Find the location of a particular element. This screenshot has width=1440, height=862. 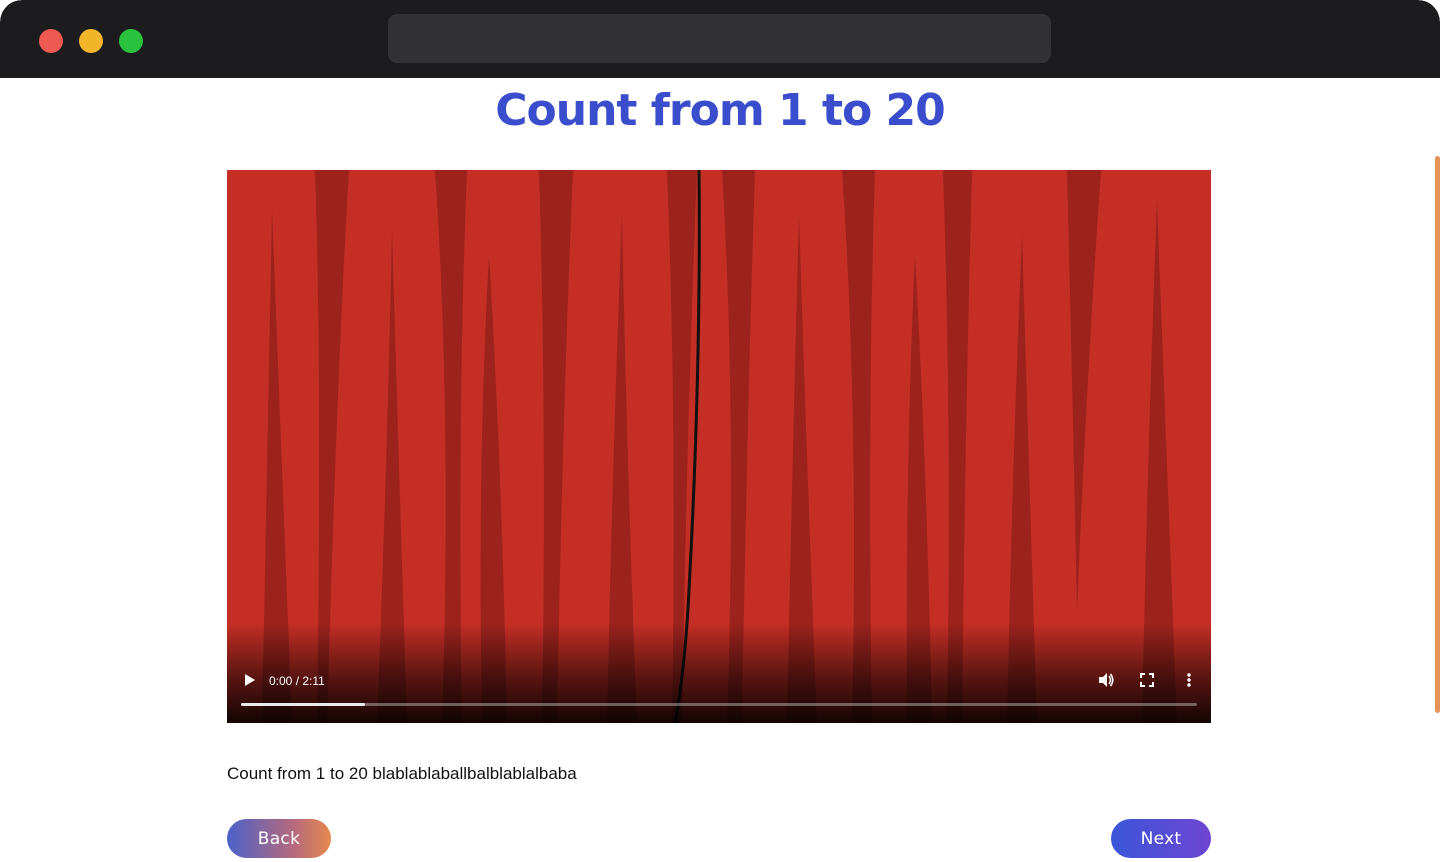

controls-gradient is located at coordinates (719, 673).